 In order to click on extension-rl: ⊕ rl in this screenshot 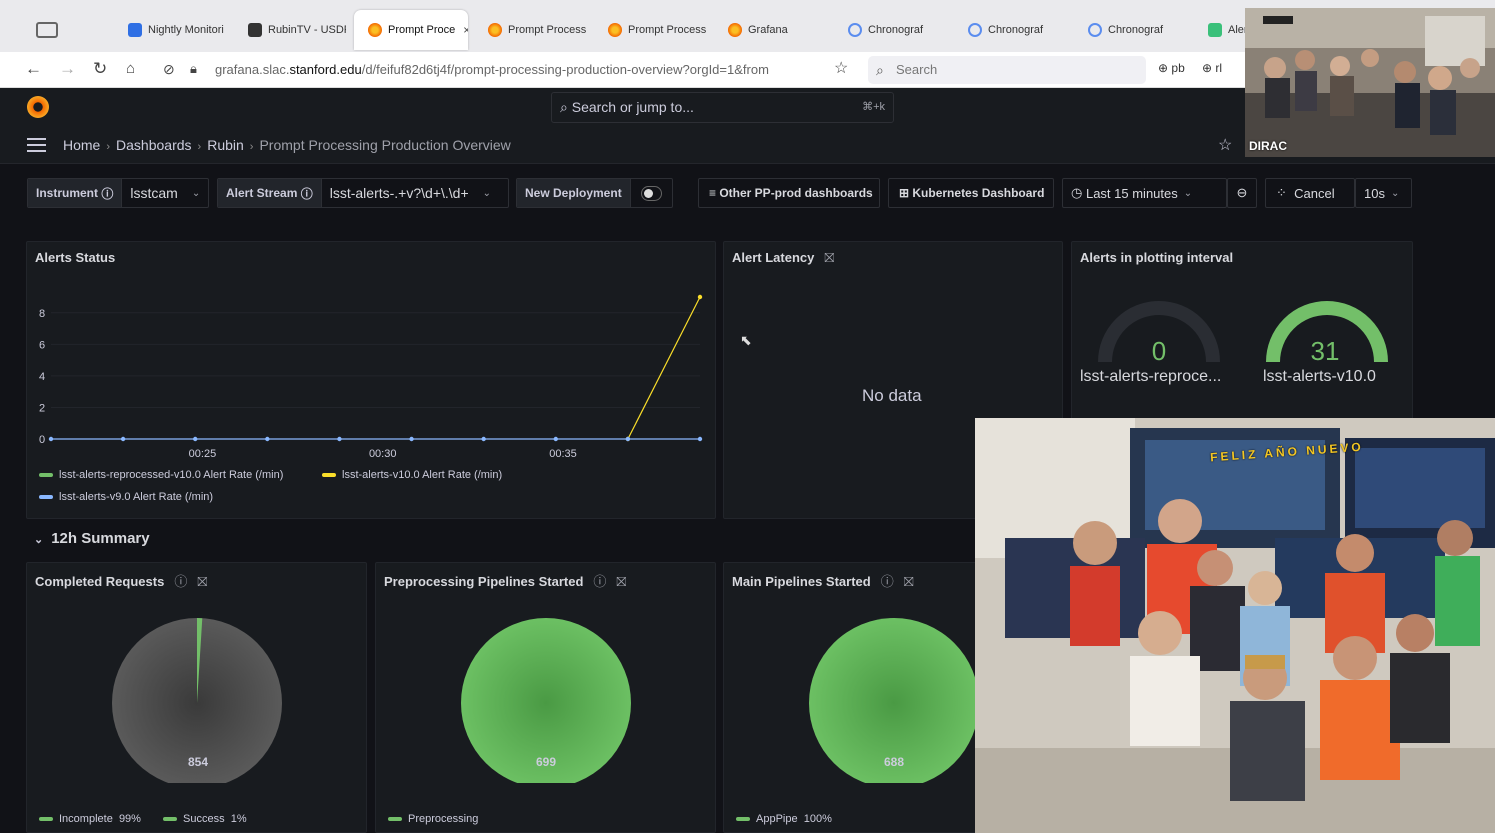, I will do `click(1212, 68)`.